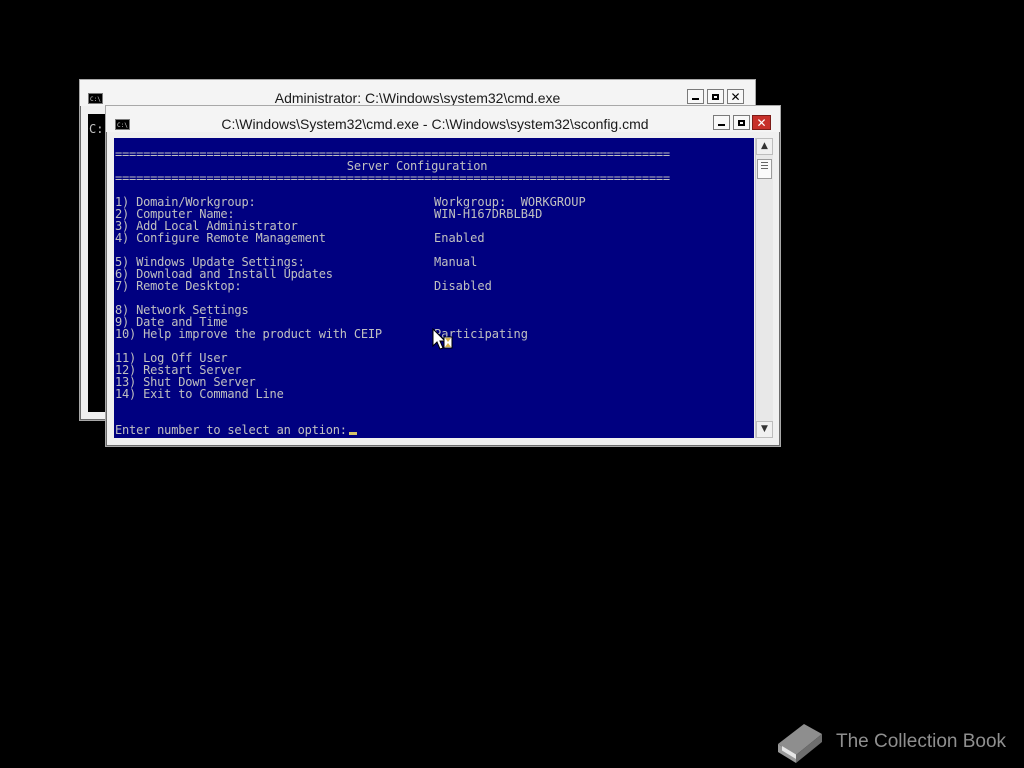 This screenshot has width=1024, height=768. Describe the element at coordinates (800, 743) in the screenshot. I see `book-icon` at that location.